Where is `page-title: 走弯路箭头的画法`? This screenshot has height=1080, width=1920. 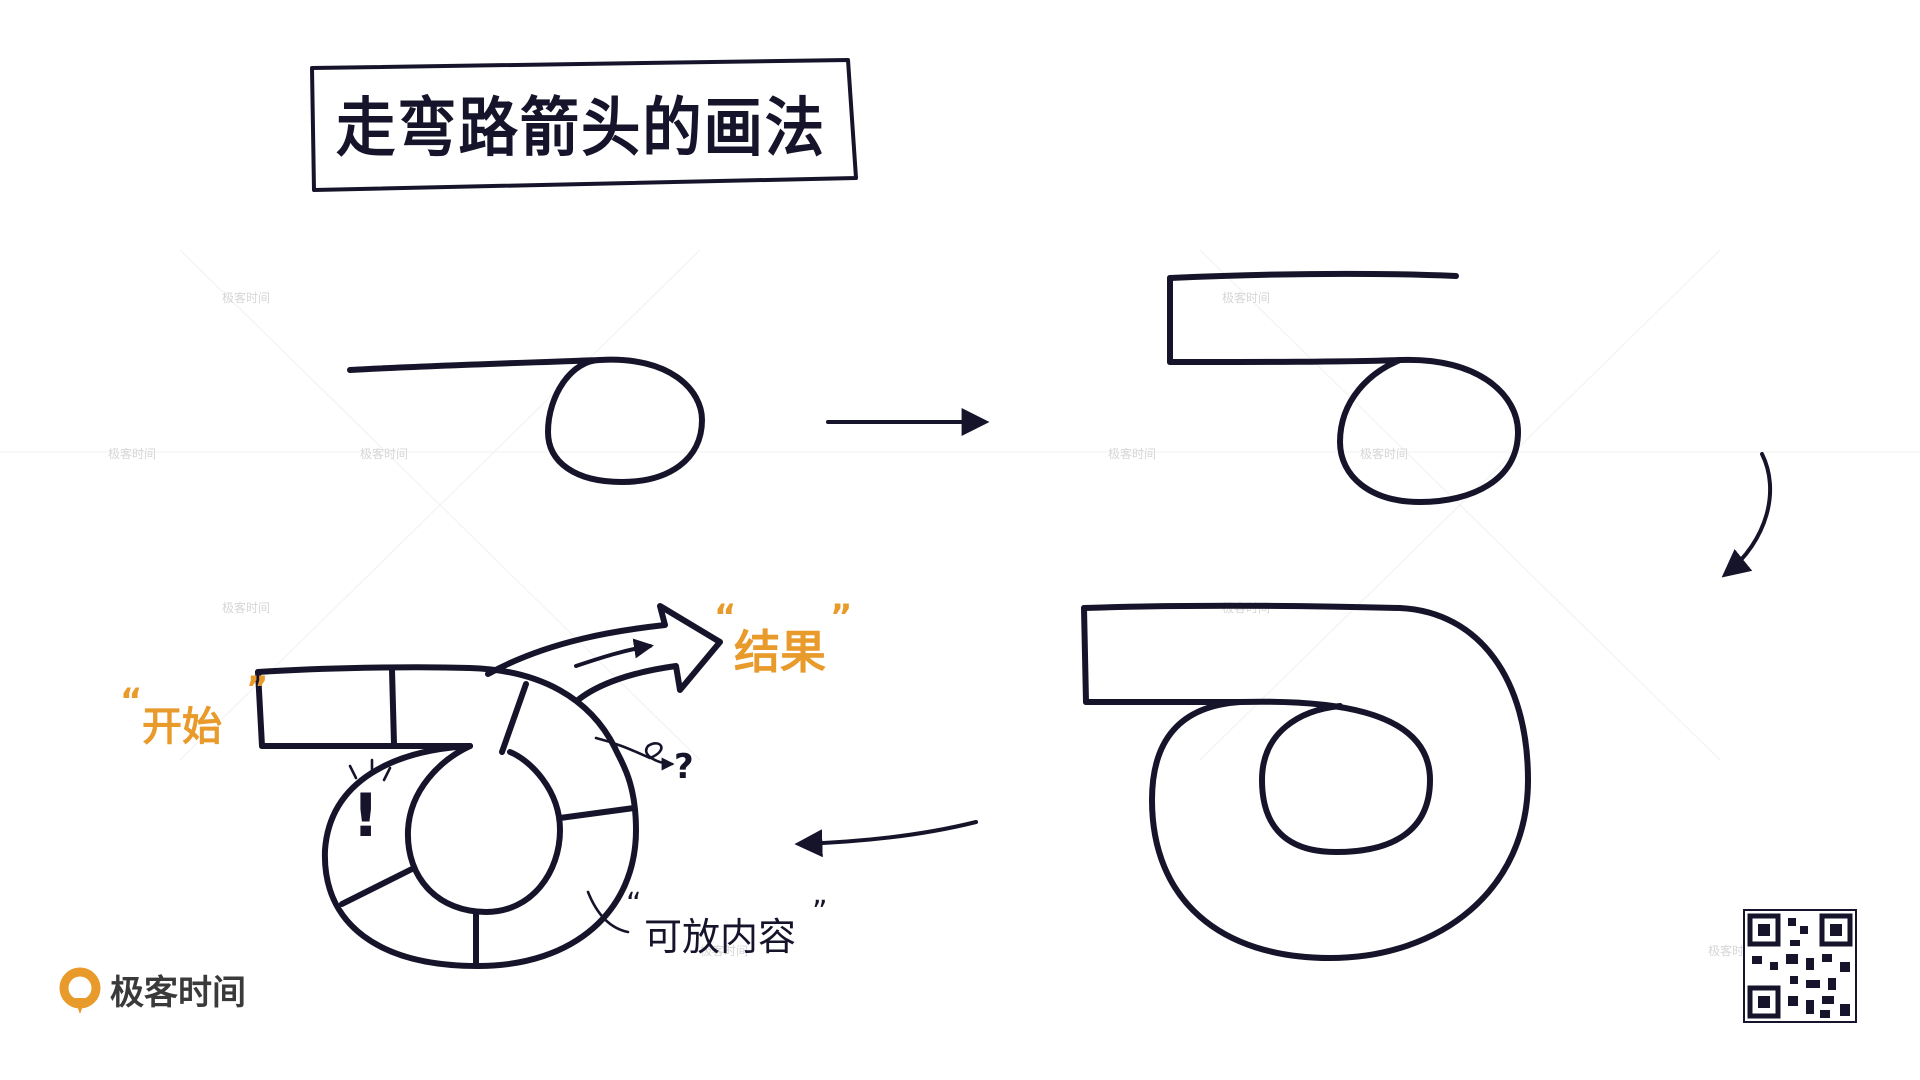
page-title: 走弯路箭头的画法 is located at coordinates (581, 129).